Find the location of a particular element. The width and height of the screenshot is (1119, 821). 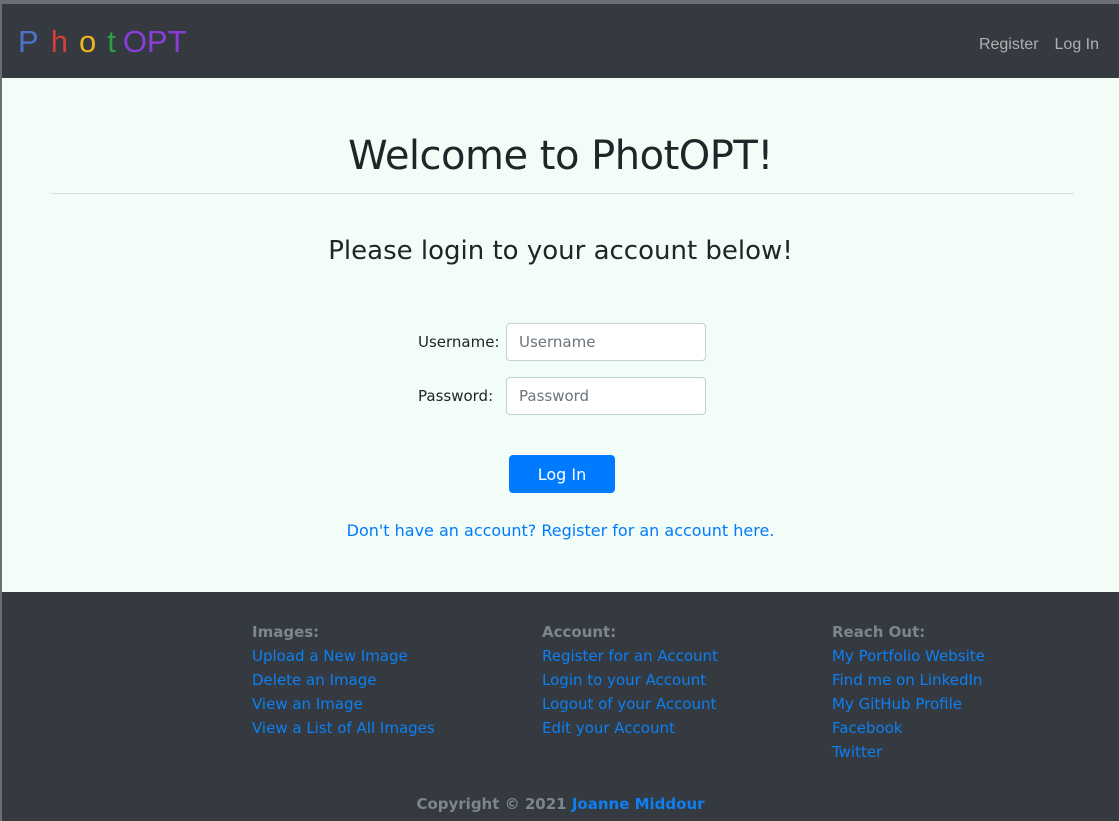

brand-letter-h: h is located at coordinates (59, 41).